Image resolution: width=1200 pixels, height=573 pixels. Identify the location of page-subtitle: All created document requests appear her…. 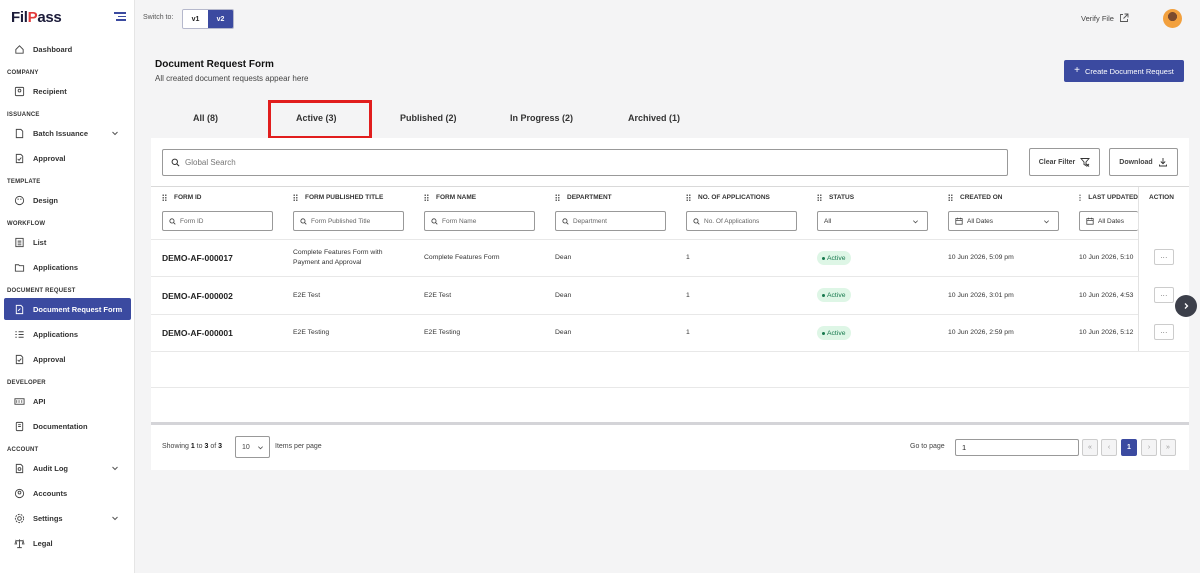
(232, 78).